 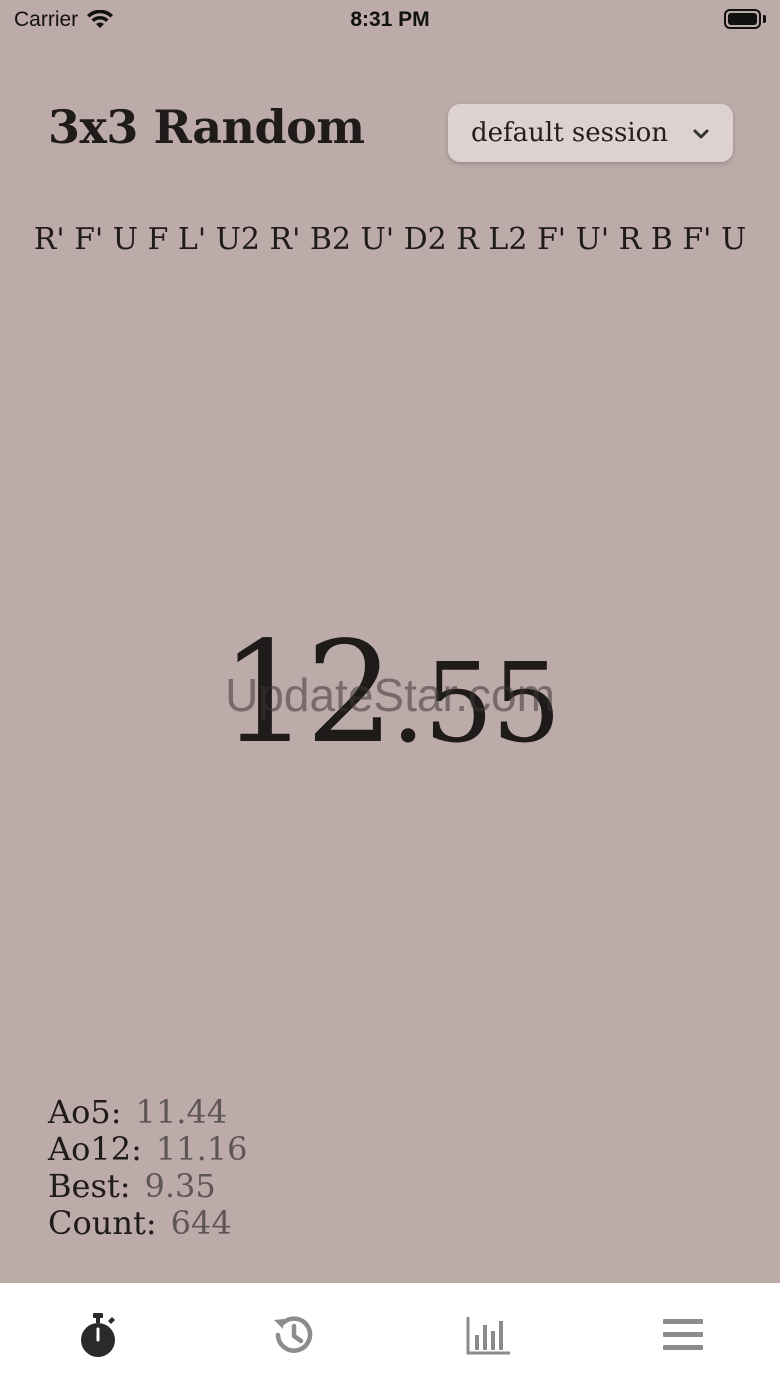 I want to click on clock: 8:31 PM, so click(x=390, y=19).